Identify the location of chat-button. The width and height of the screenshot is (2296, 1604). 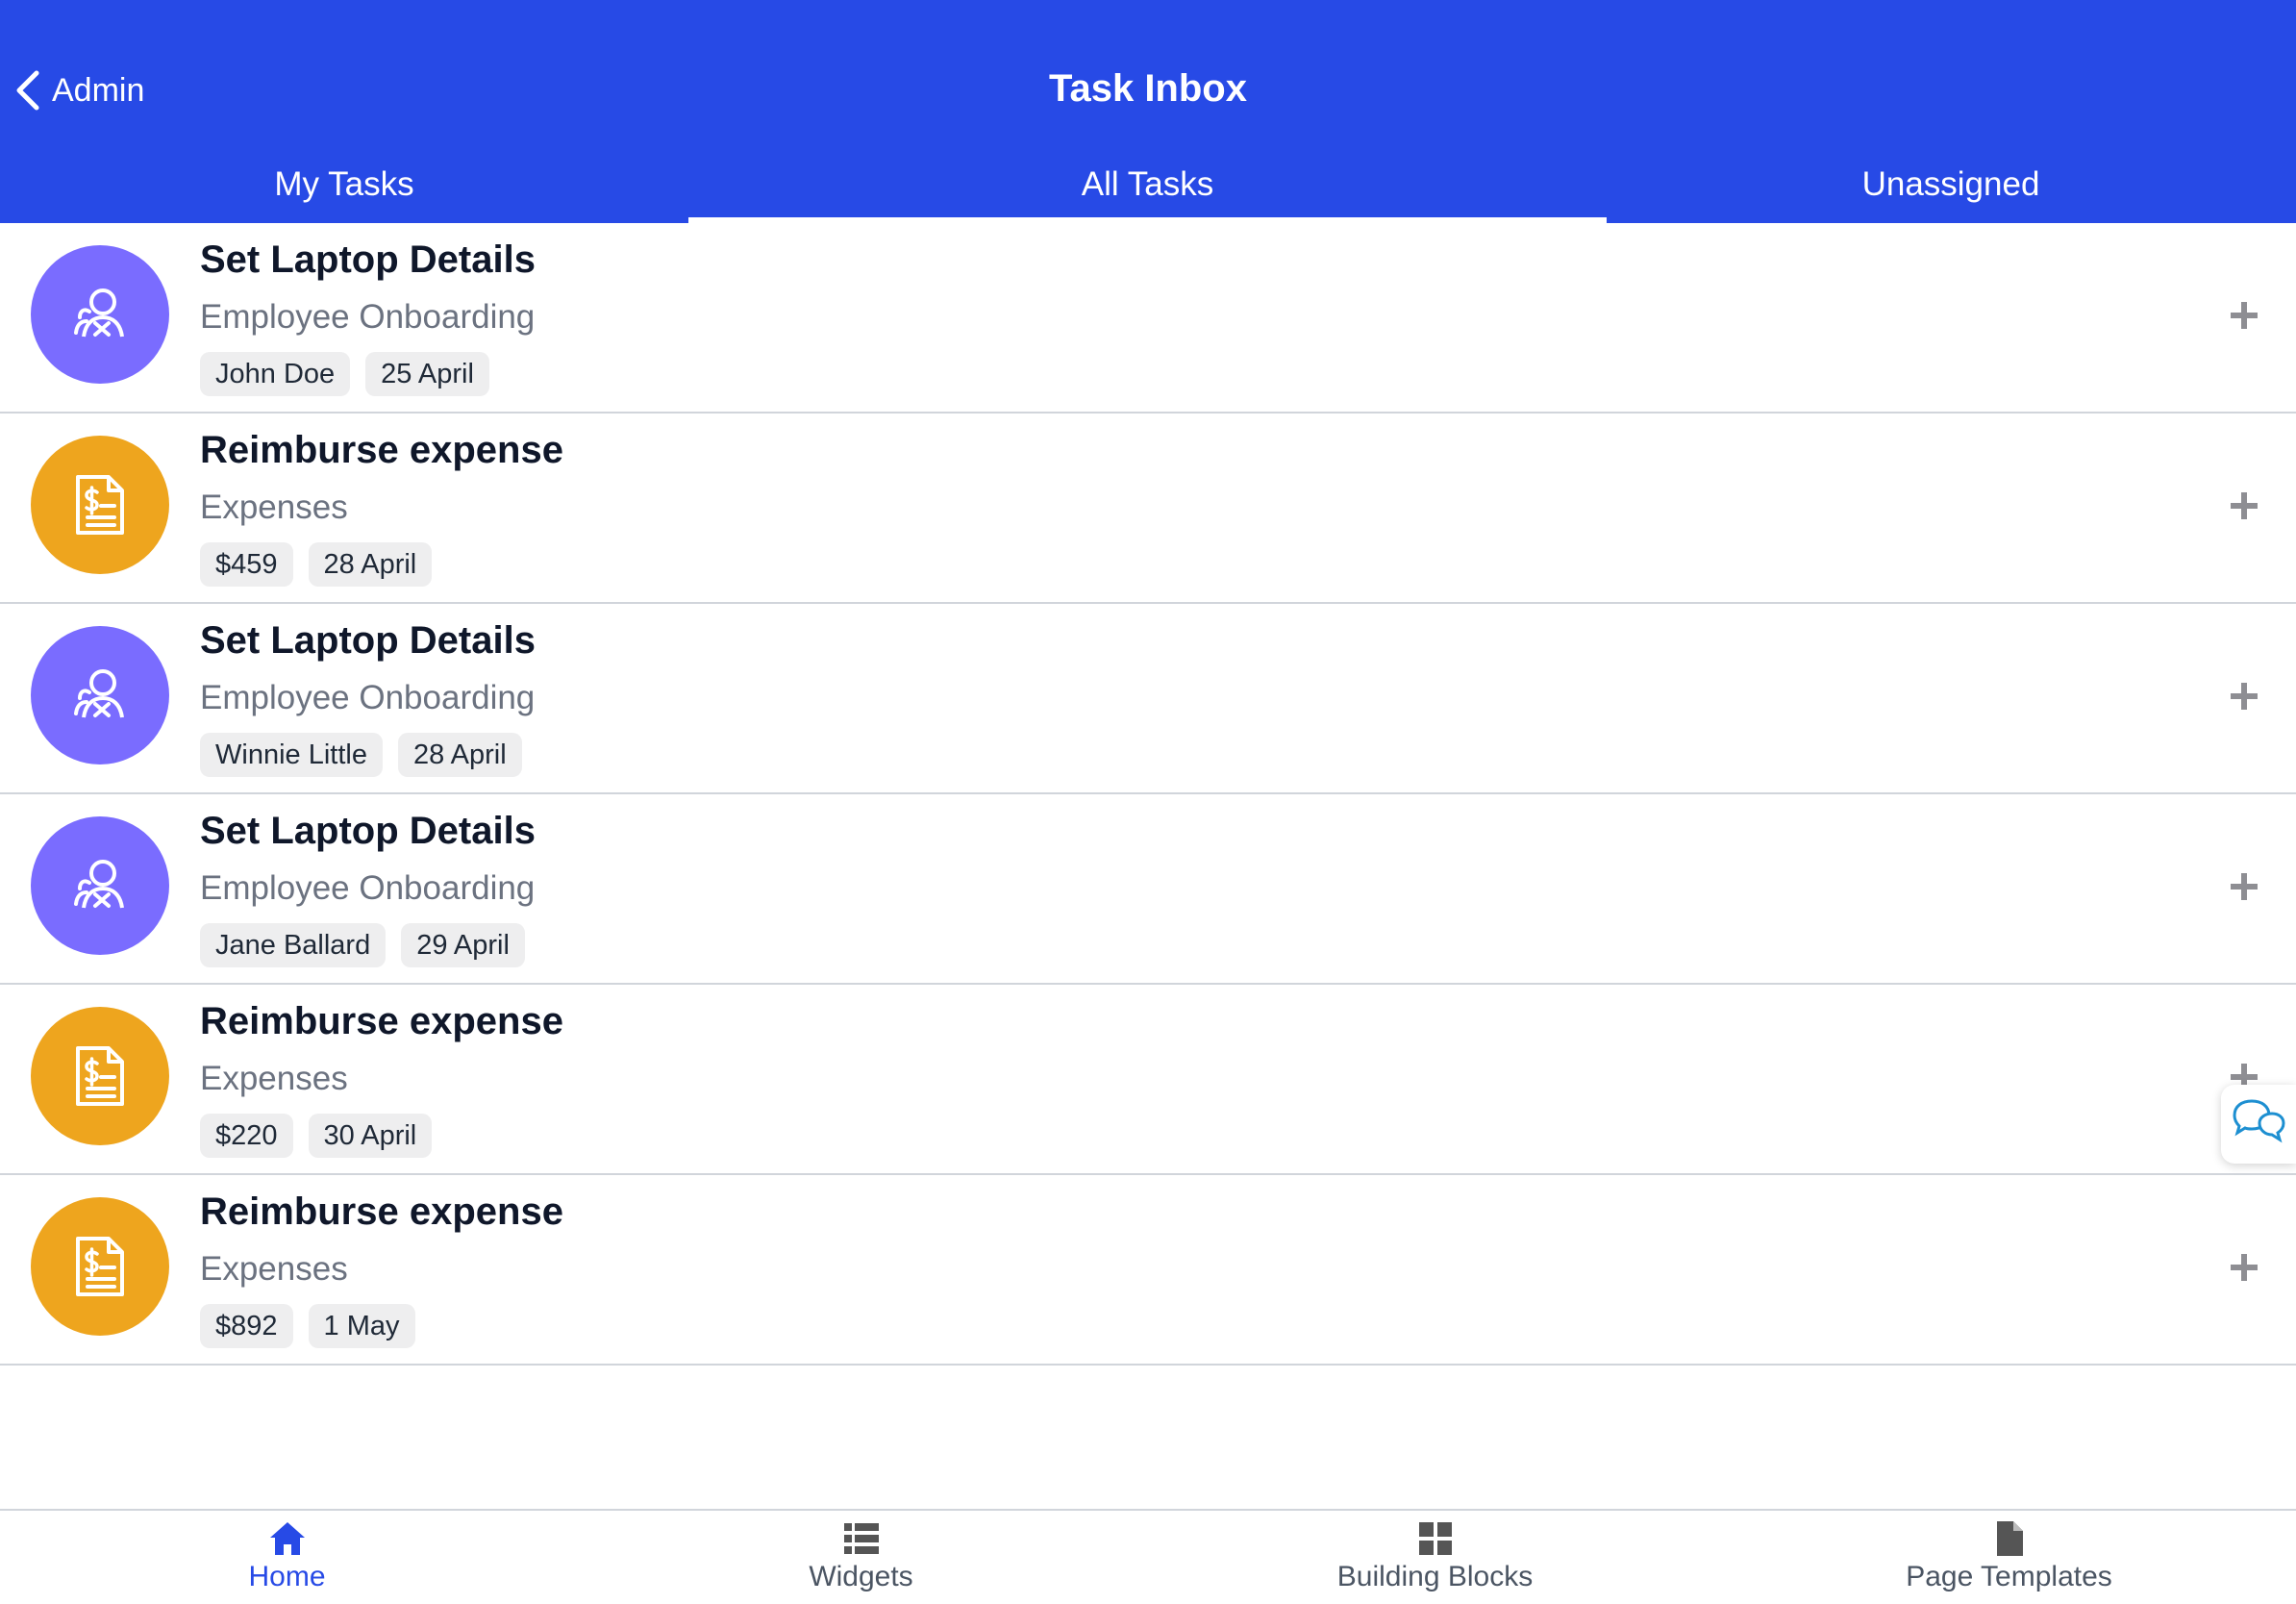
(2258, 1124).